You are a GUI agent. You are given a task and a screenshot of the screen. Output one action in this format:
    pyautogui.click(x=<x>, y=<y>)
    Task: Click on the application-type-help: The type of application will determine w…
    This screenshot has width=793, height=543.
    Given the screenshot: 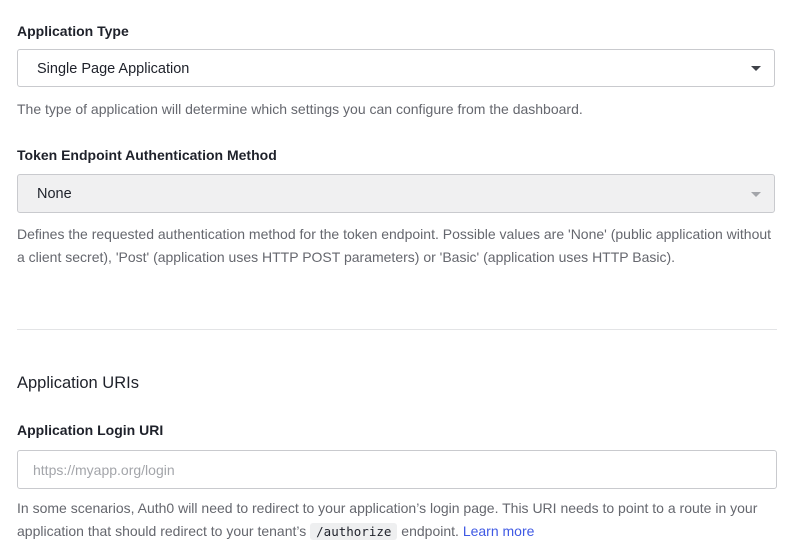 What is the action you would take?
    pyautogui.click(x=300, y=109)
    